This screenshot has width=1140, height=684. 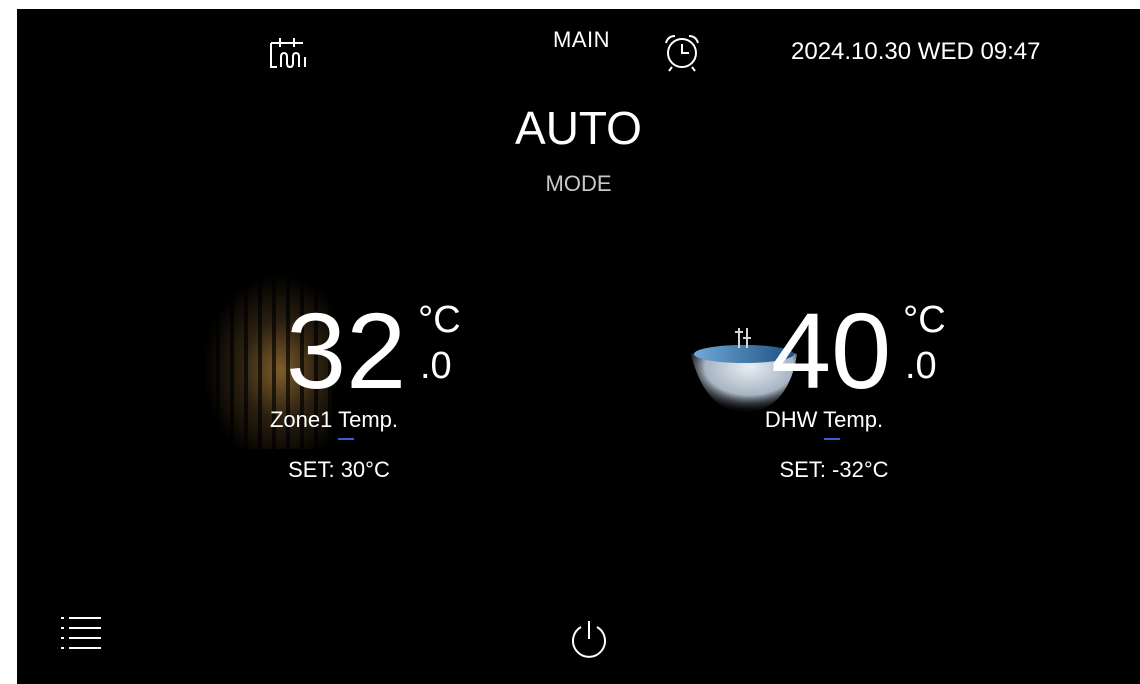 I want to click on zone1-temperature-integer: 32, so click(x=346, y=350).